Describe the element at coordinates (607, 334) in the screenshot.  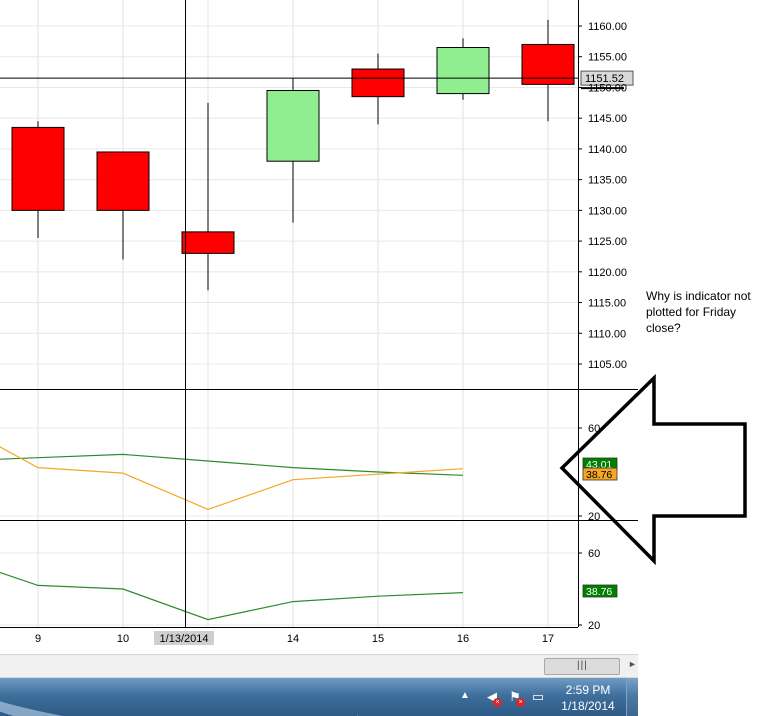
I see `y-tick-label: 1110.00` at that location.